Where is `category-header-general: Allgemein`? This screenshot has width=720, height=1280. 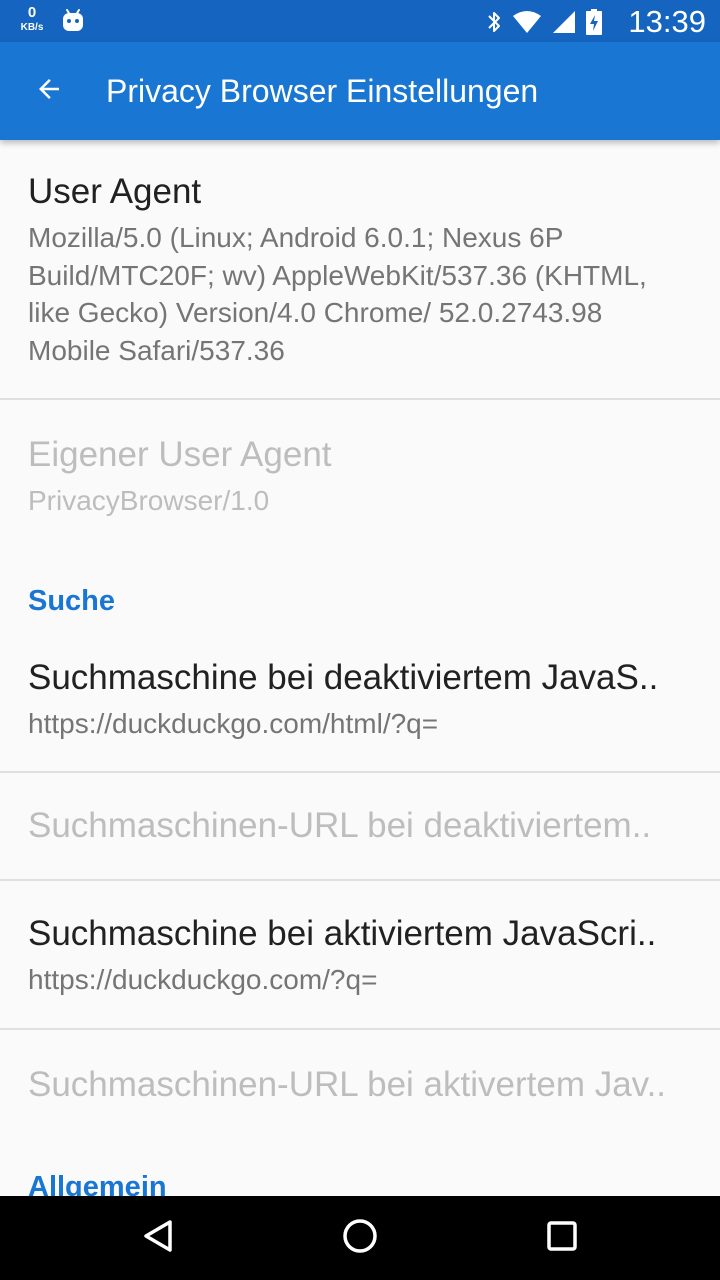
category-header-general: Allgemein is located at coordinates (97, 1183).